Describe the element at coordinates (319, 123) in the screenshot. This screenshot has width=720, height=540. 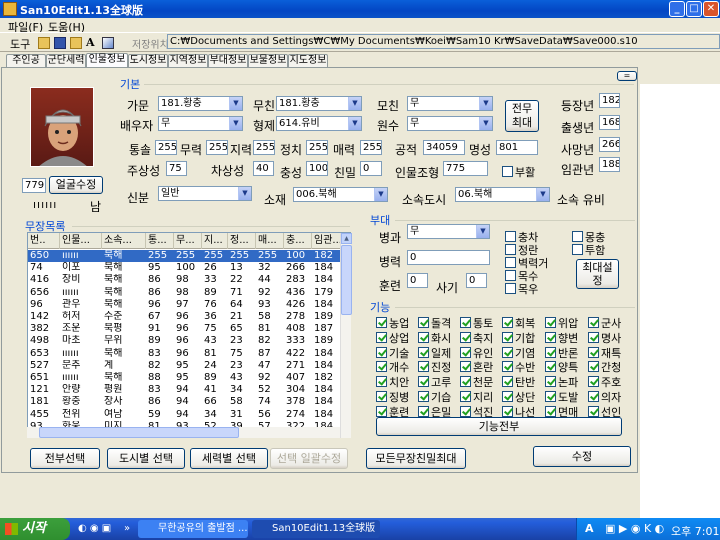
I see `sibling-combo: 614.유비 ▼` at that location.